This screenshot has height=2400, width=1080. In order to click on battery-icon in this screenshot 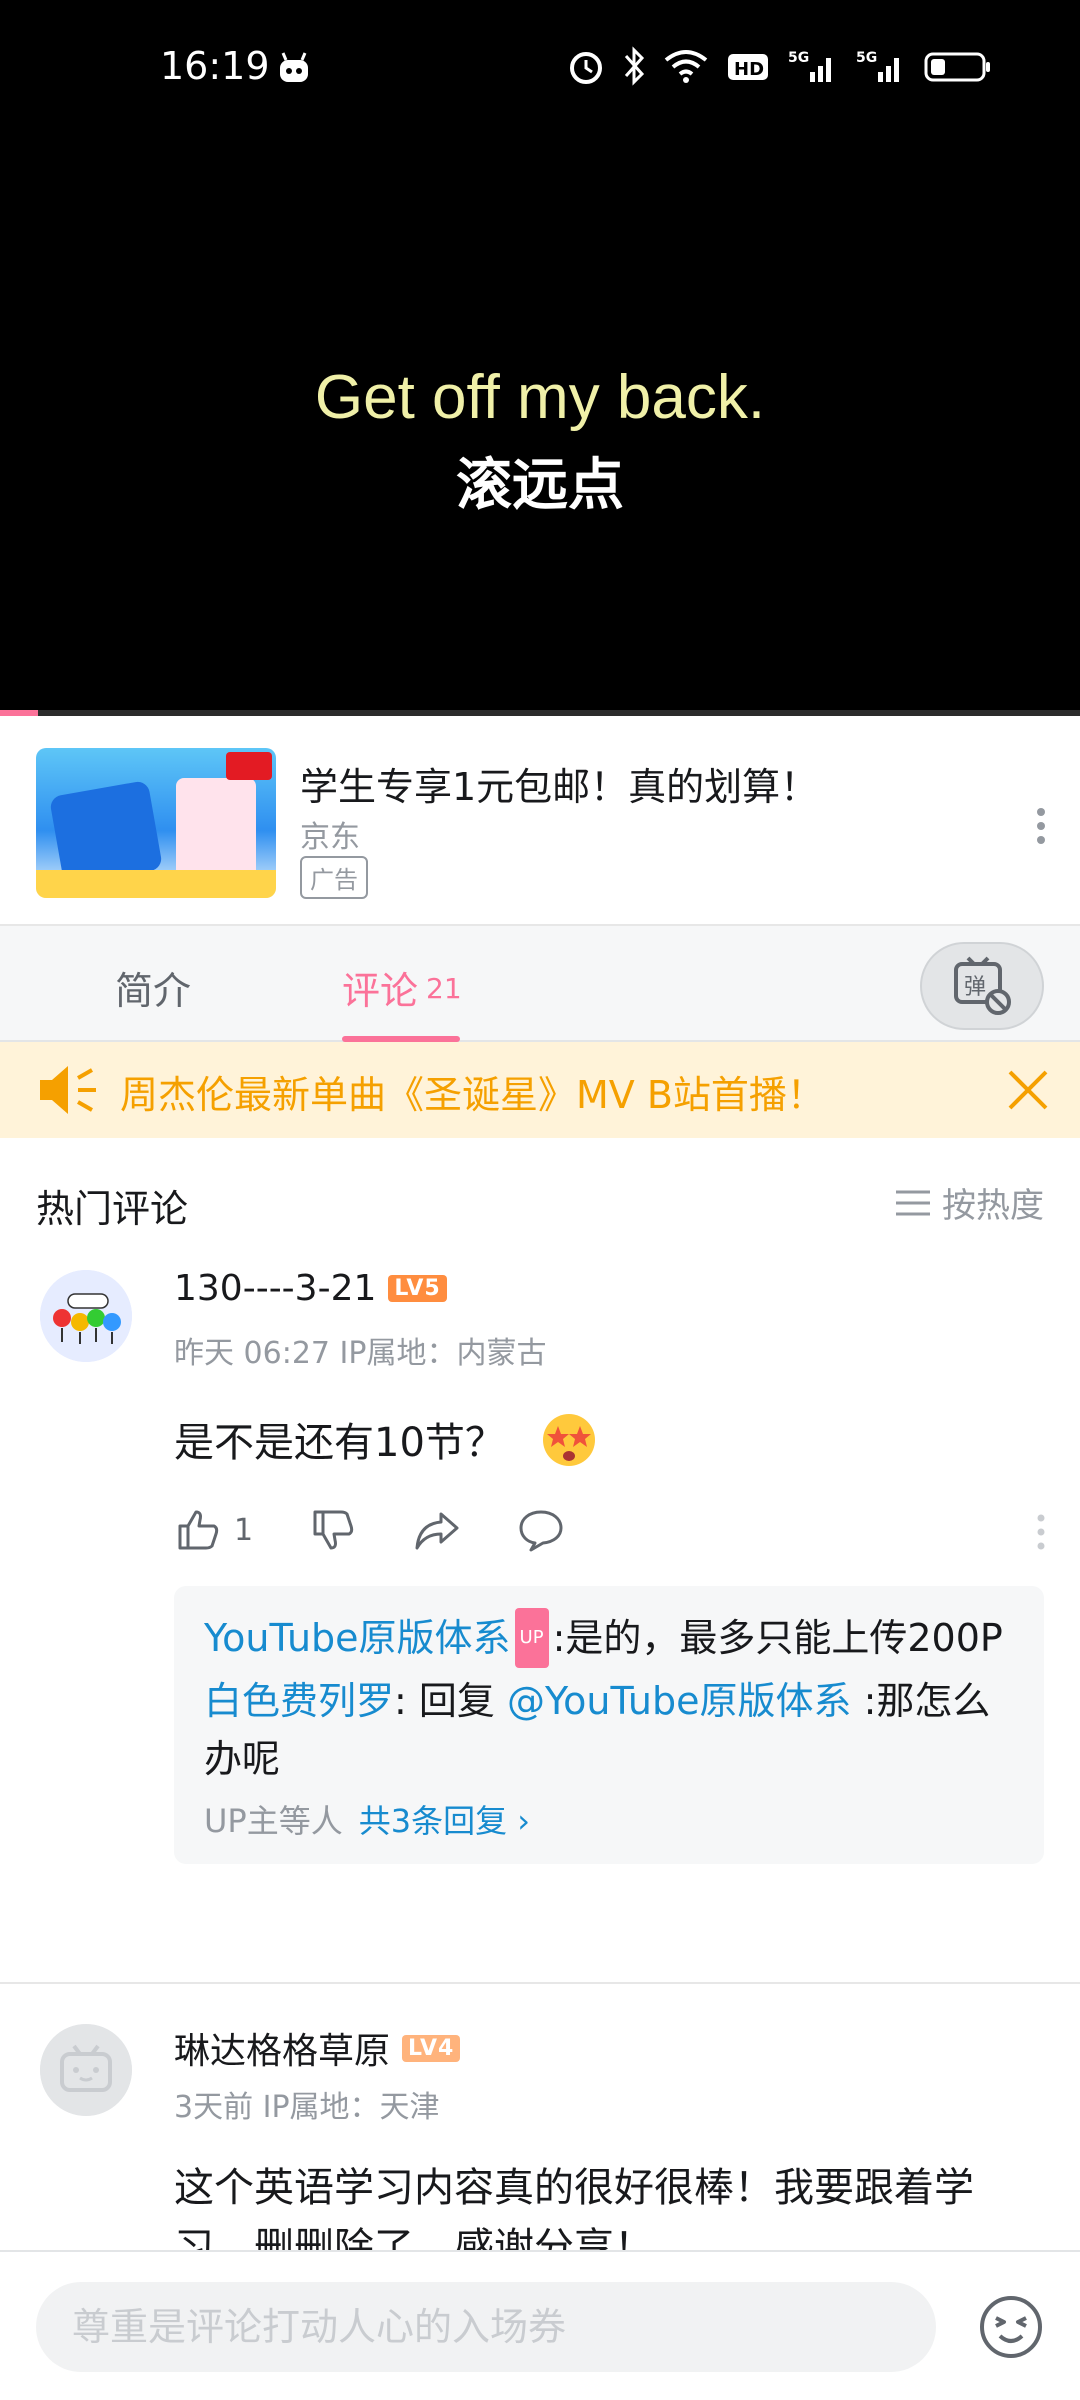, I will do `click(957, 67)`.